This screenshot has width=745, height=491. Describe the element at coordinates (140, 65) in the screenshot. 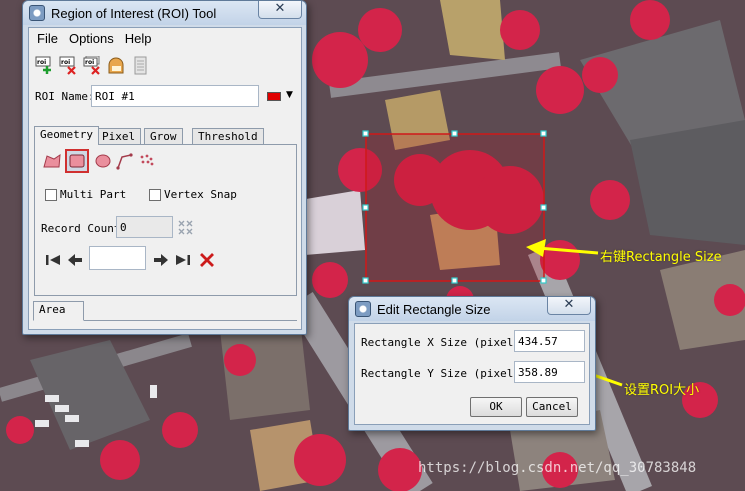

I see `roi-save-icon` at that location.